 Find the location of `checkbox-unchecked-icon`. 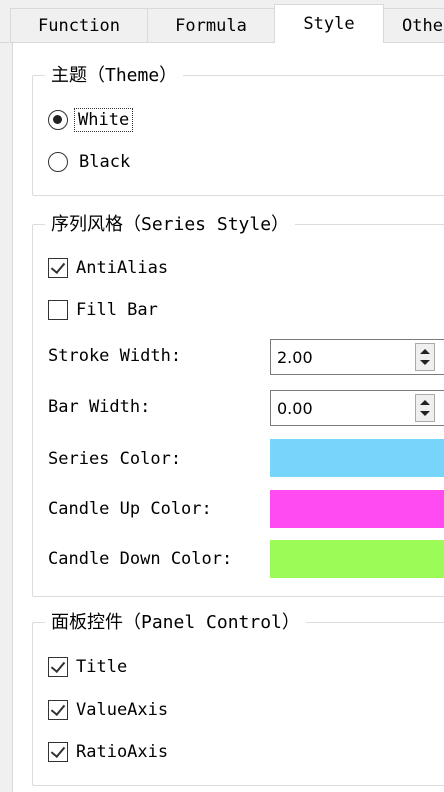

checkbox-unchecked-icon is located at coordinates (58, 310).